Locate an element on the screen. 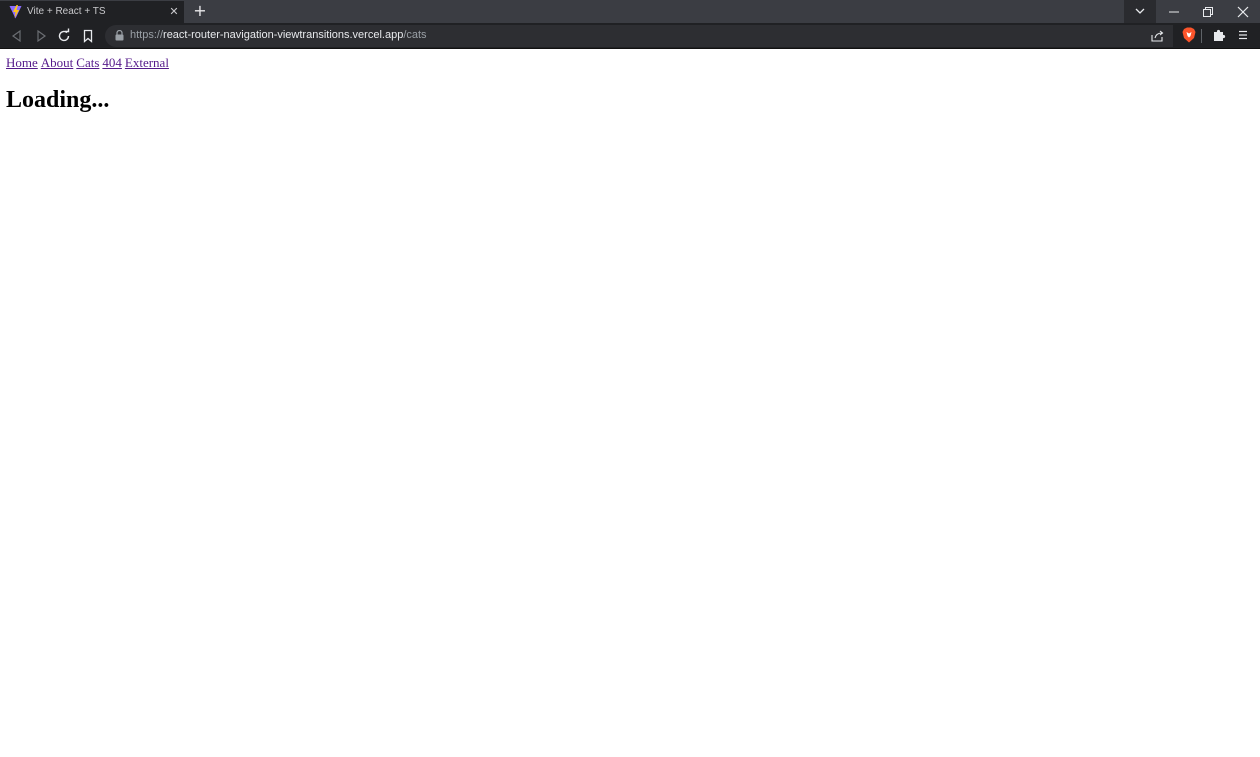 Image resolution: width=1260 pixels, height=757 pixels. restore-icon is located at coordinates (1208, 12).